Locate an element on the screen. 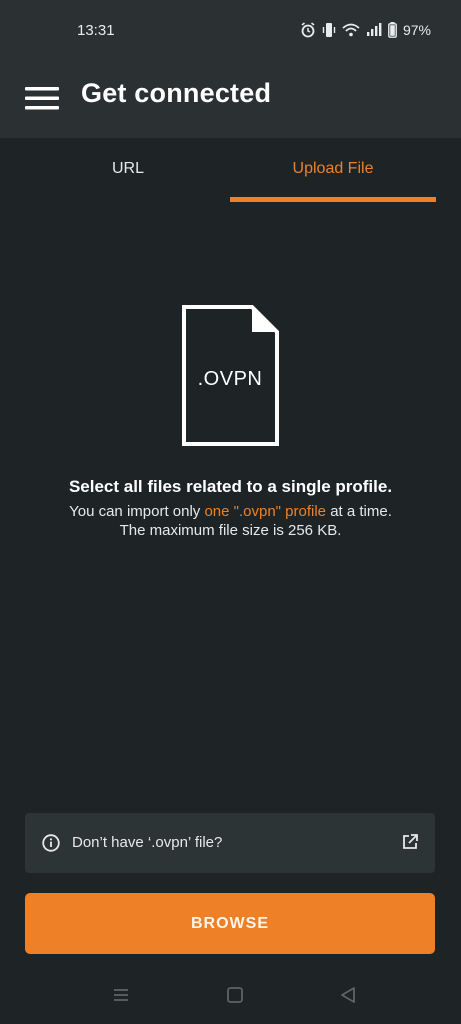 The height and width of the screenshot is (1024, 461). external-link-icon is located at coordinates (410, 844).